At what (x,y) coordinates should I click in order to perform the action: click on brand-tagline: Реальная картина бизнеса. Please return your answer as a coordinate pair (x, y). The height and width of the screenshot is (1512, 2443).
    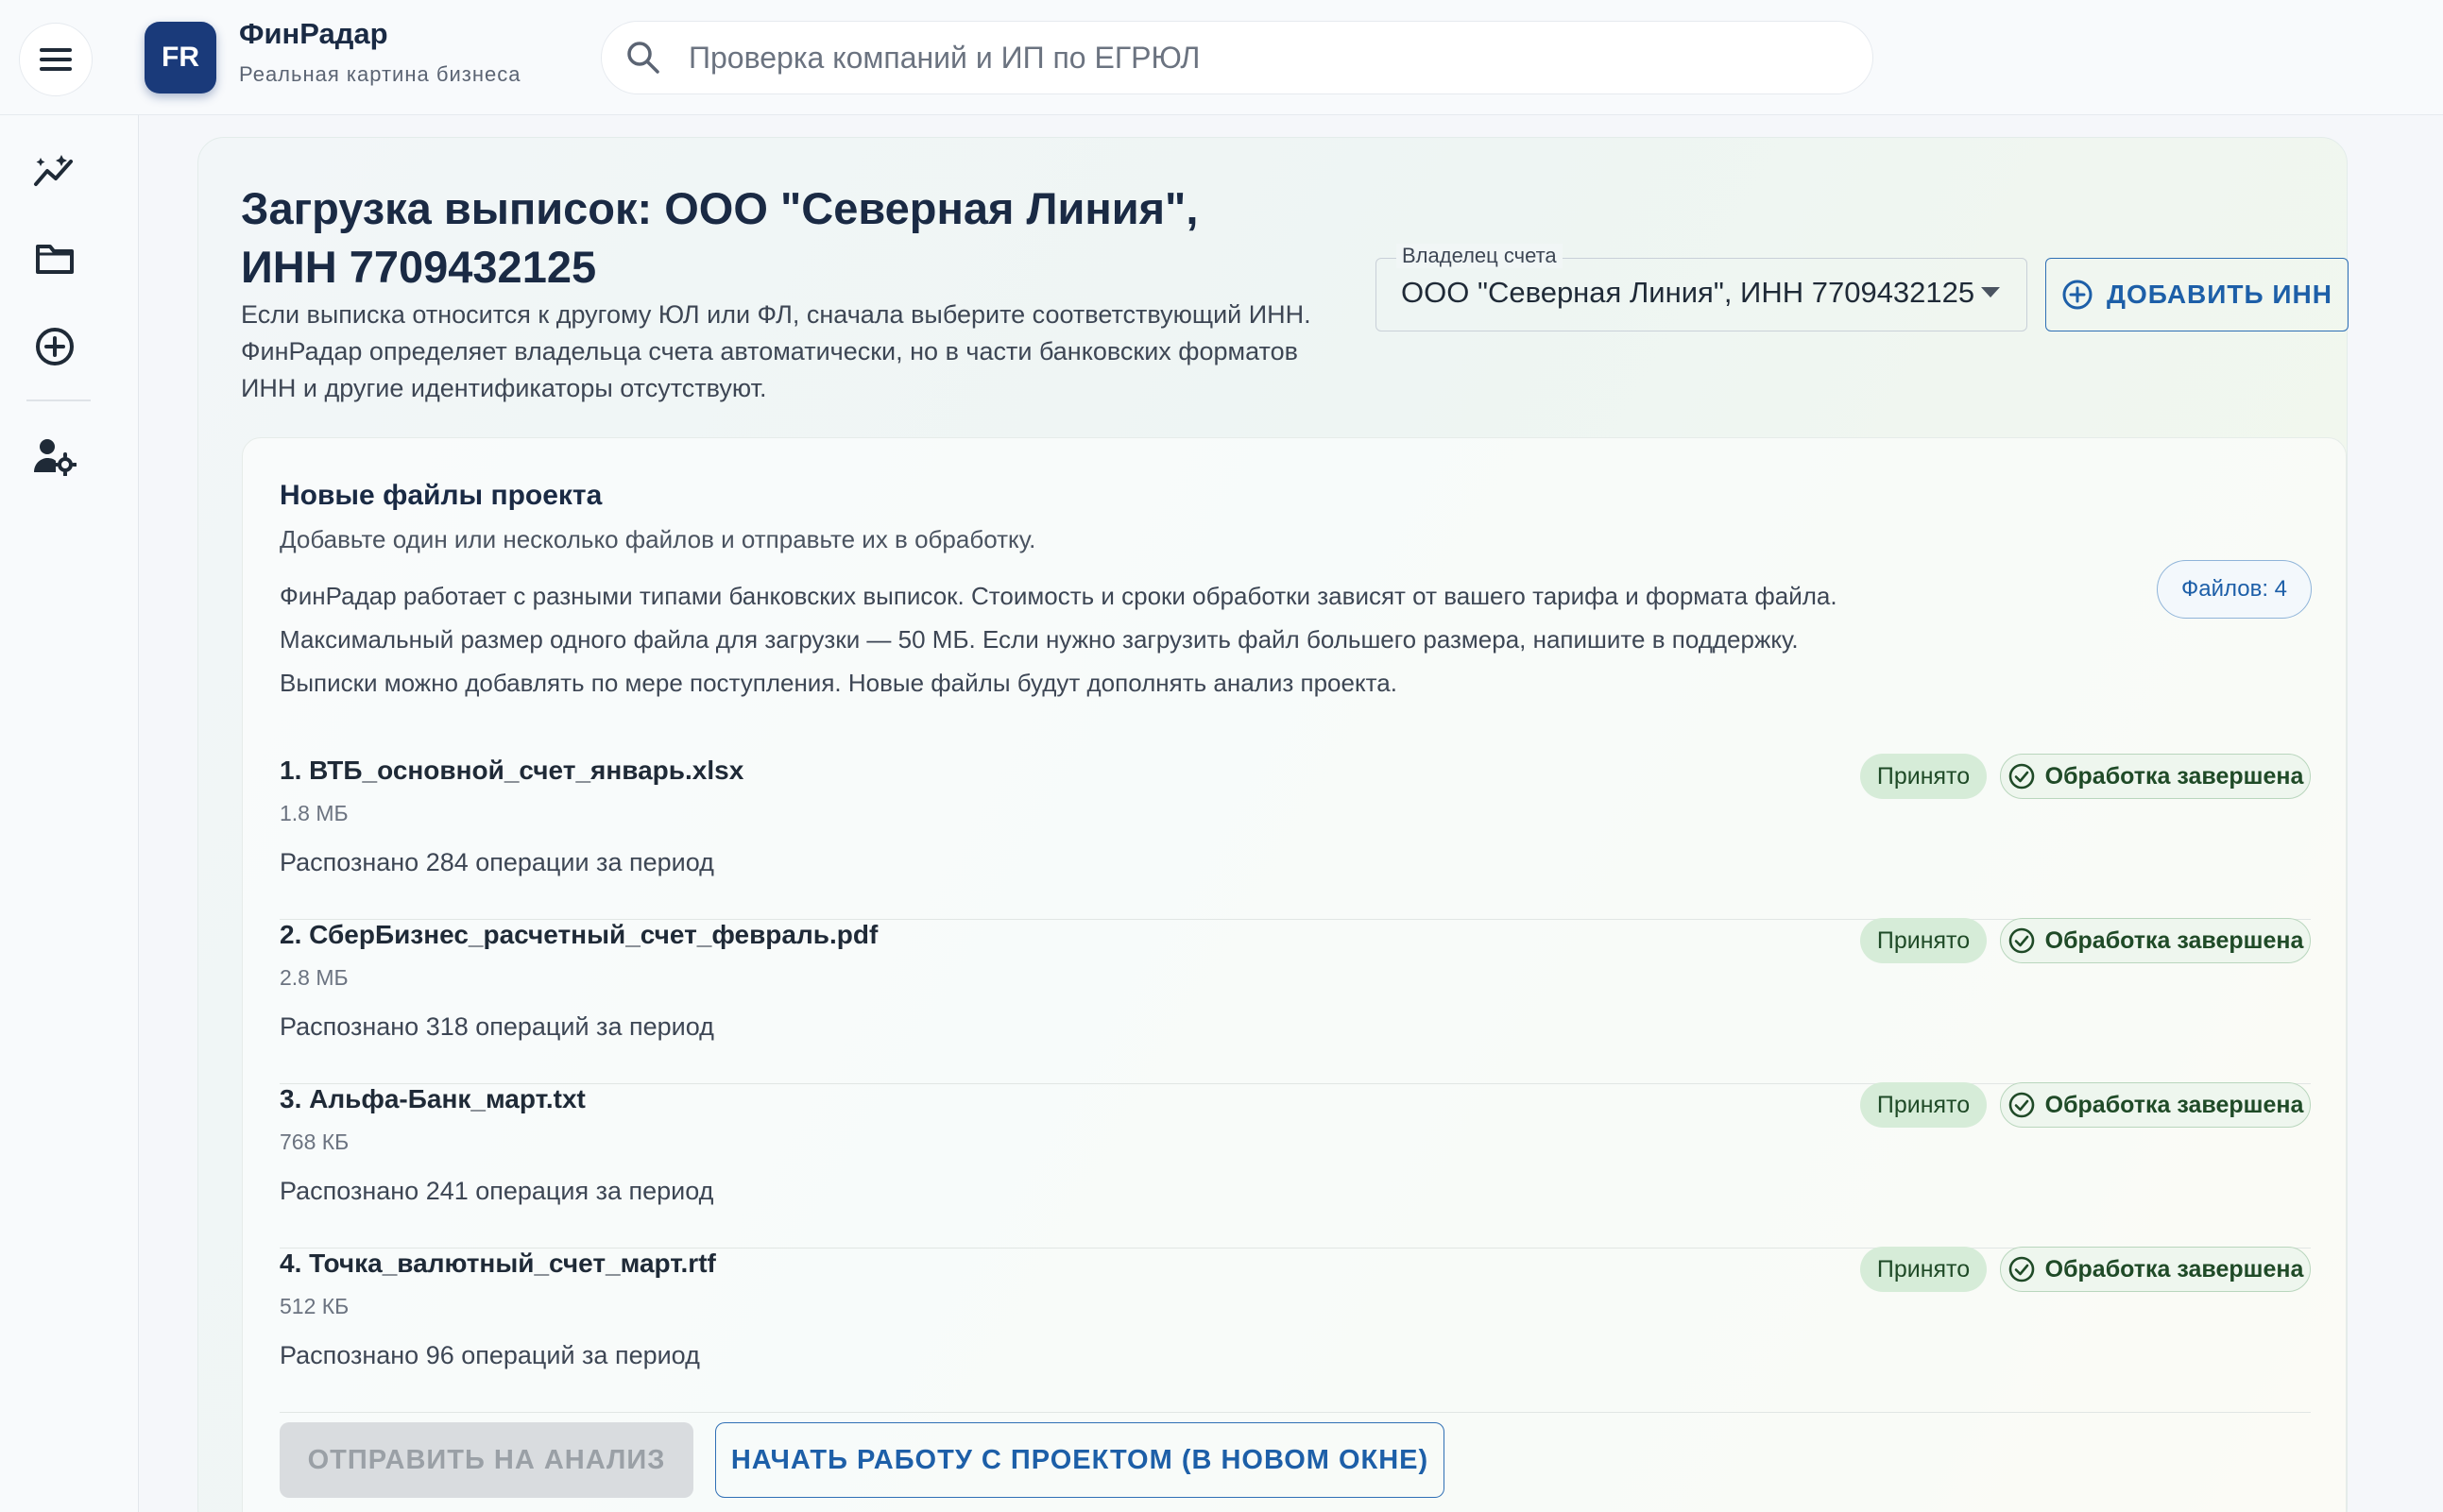
    Looking at the image, I should click on (380, 74).